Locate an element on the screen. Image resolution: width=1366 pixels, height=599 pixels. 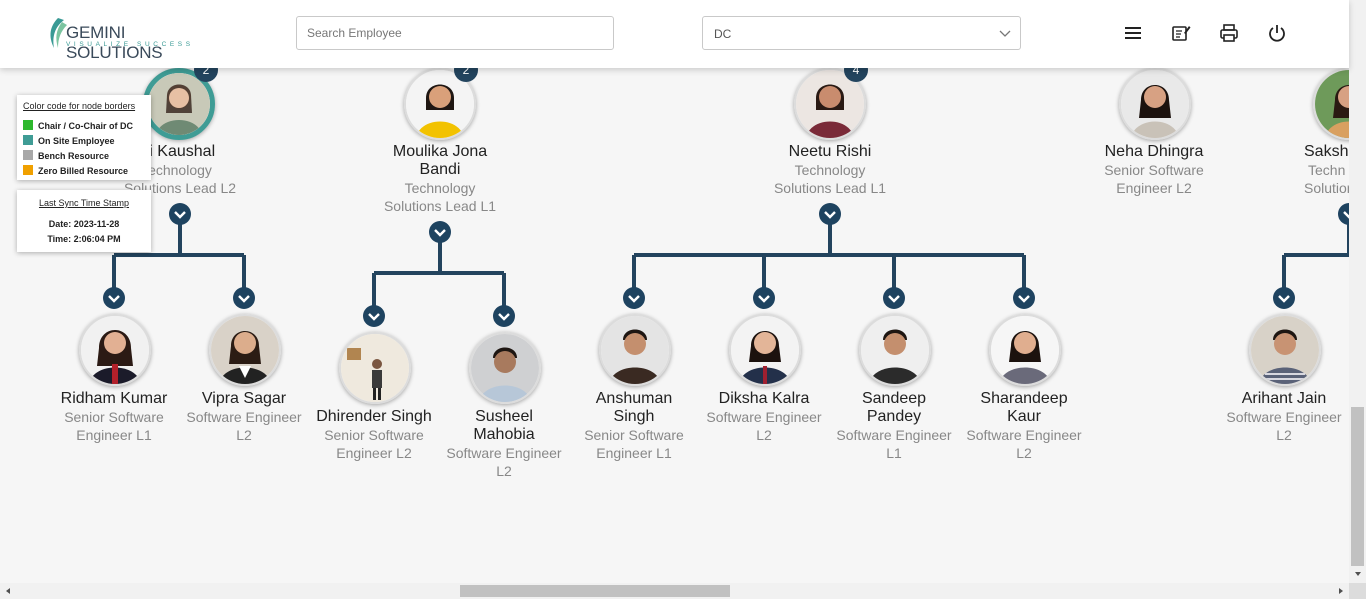
node-arihant: Arihant Jain Software Engineer L2 is located at coordinates (1281, 417).